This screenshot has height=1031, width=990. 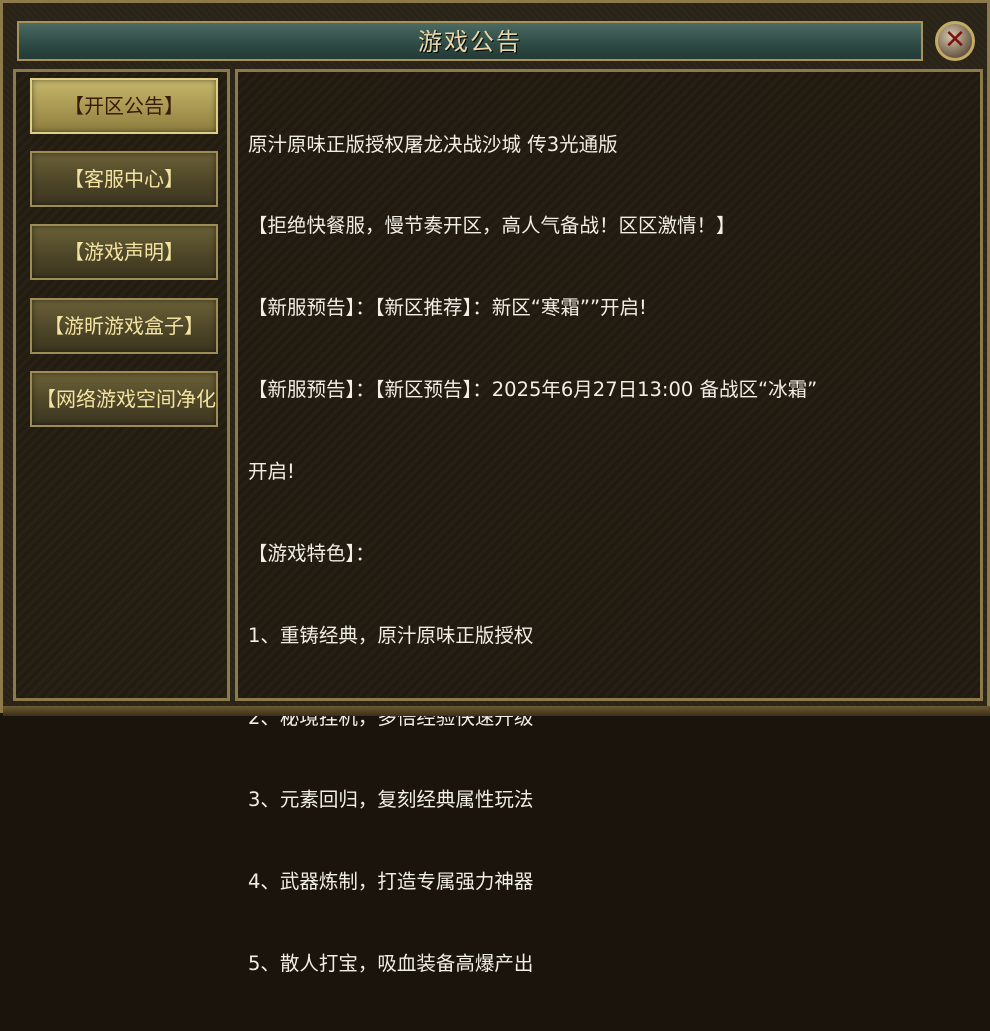 I want to click on announcement-line: 3、元素回归，复刻经典属性玩法, so click(x=391, y=799).